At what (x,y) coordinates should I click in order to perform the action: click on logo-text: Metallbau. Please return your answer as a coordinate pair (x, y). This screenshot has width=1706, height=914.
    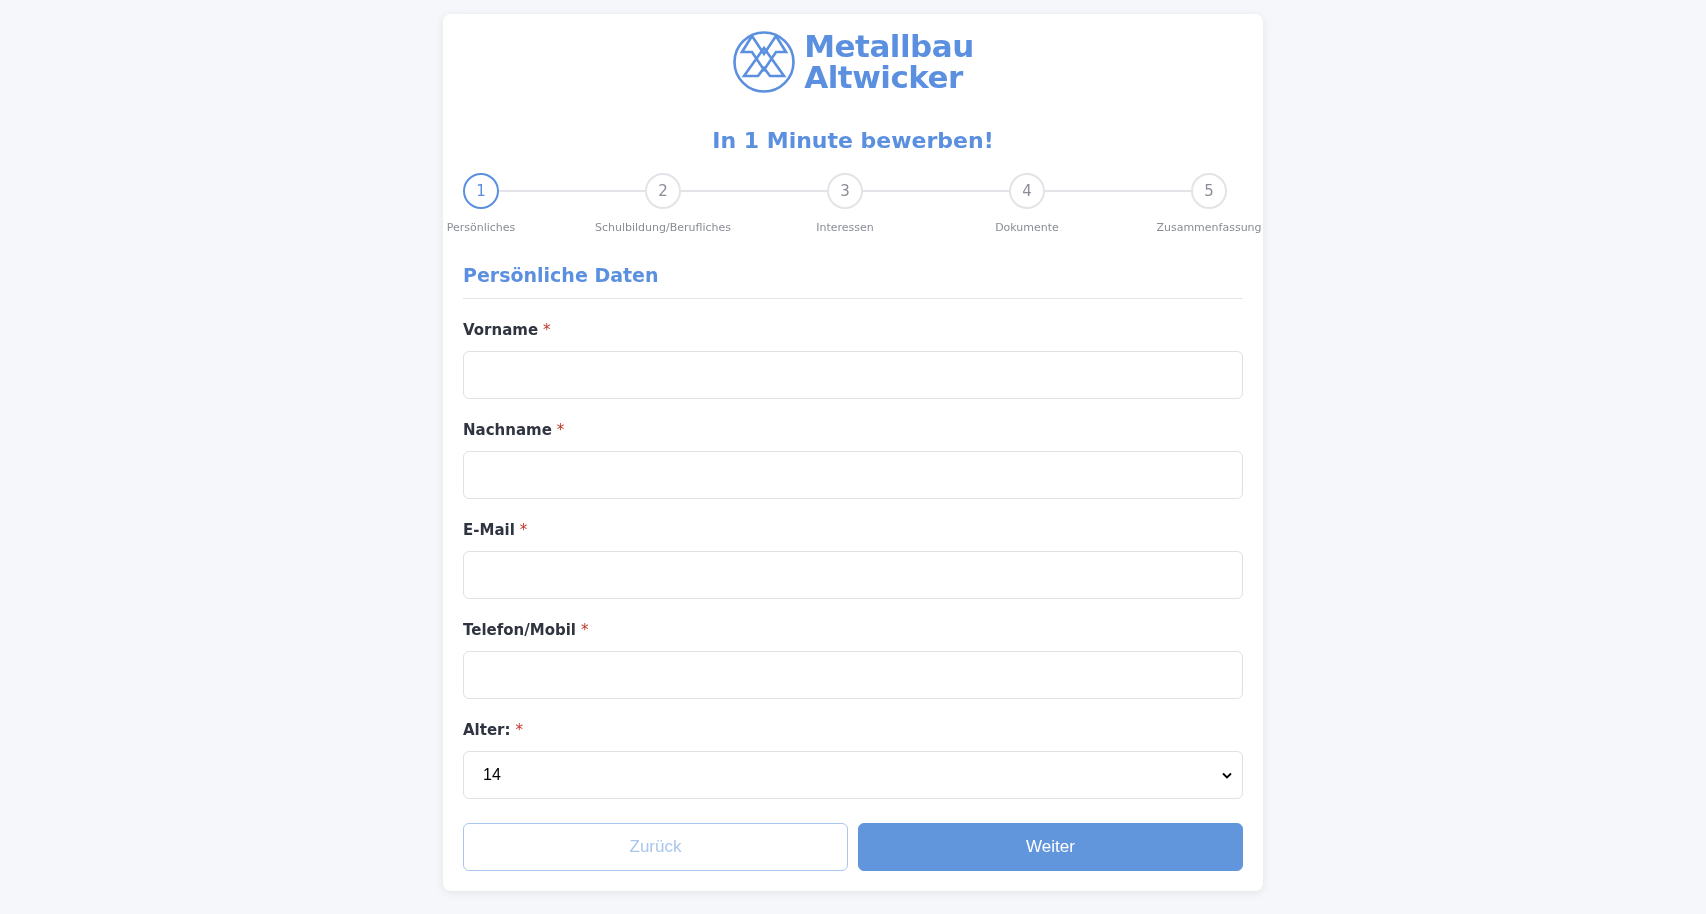
    Looking at the image, I should click on (889, 46).